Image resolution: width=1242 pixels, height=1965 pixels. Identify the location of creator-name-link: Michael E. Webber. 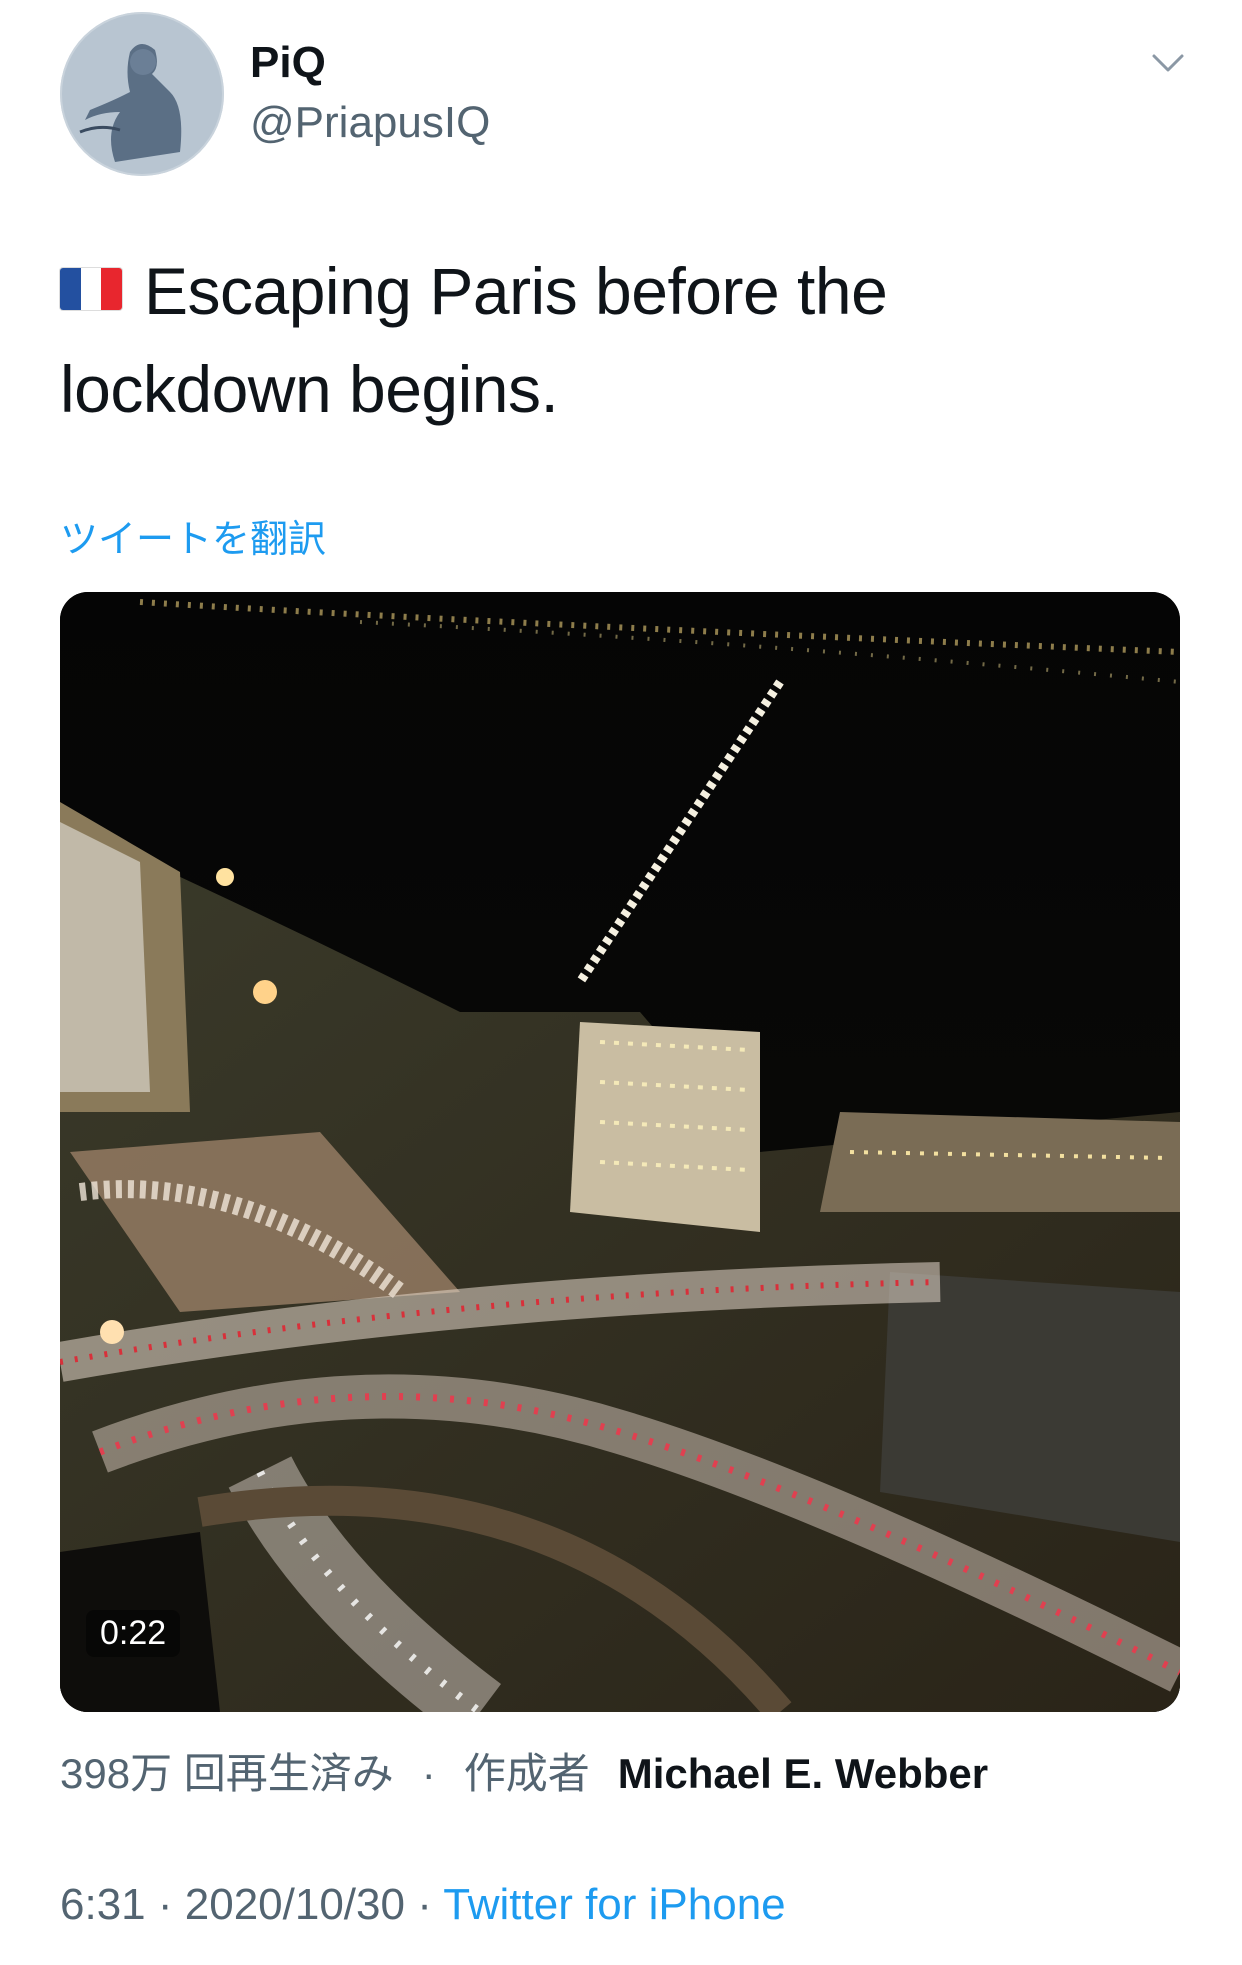
(803, 1773).